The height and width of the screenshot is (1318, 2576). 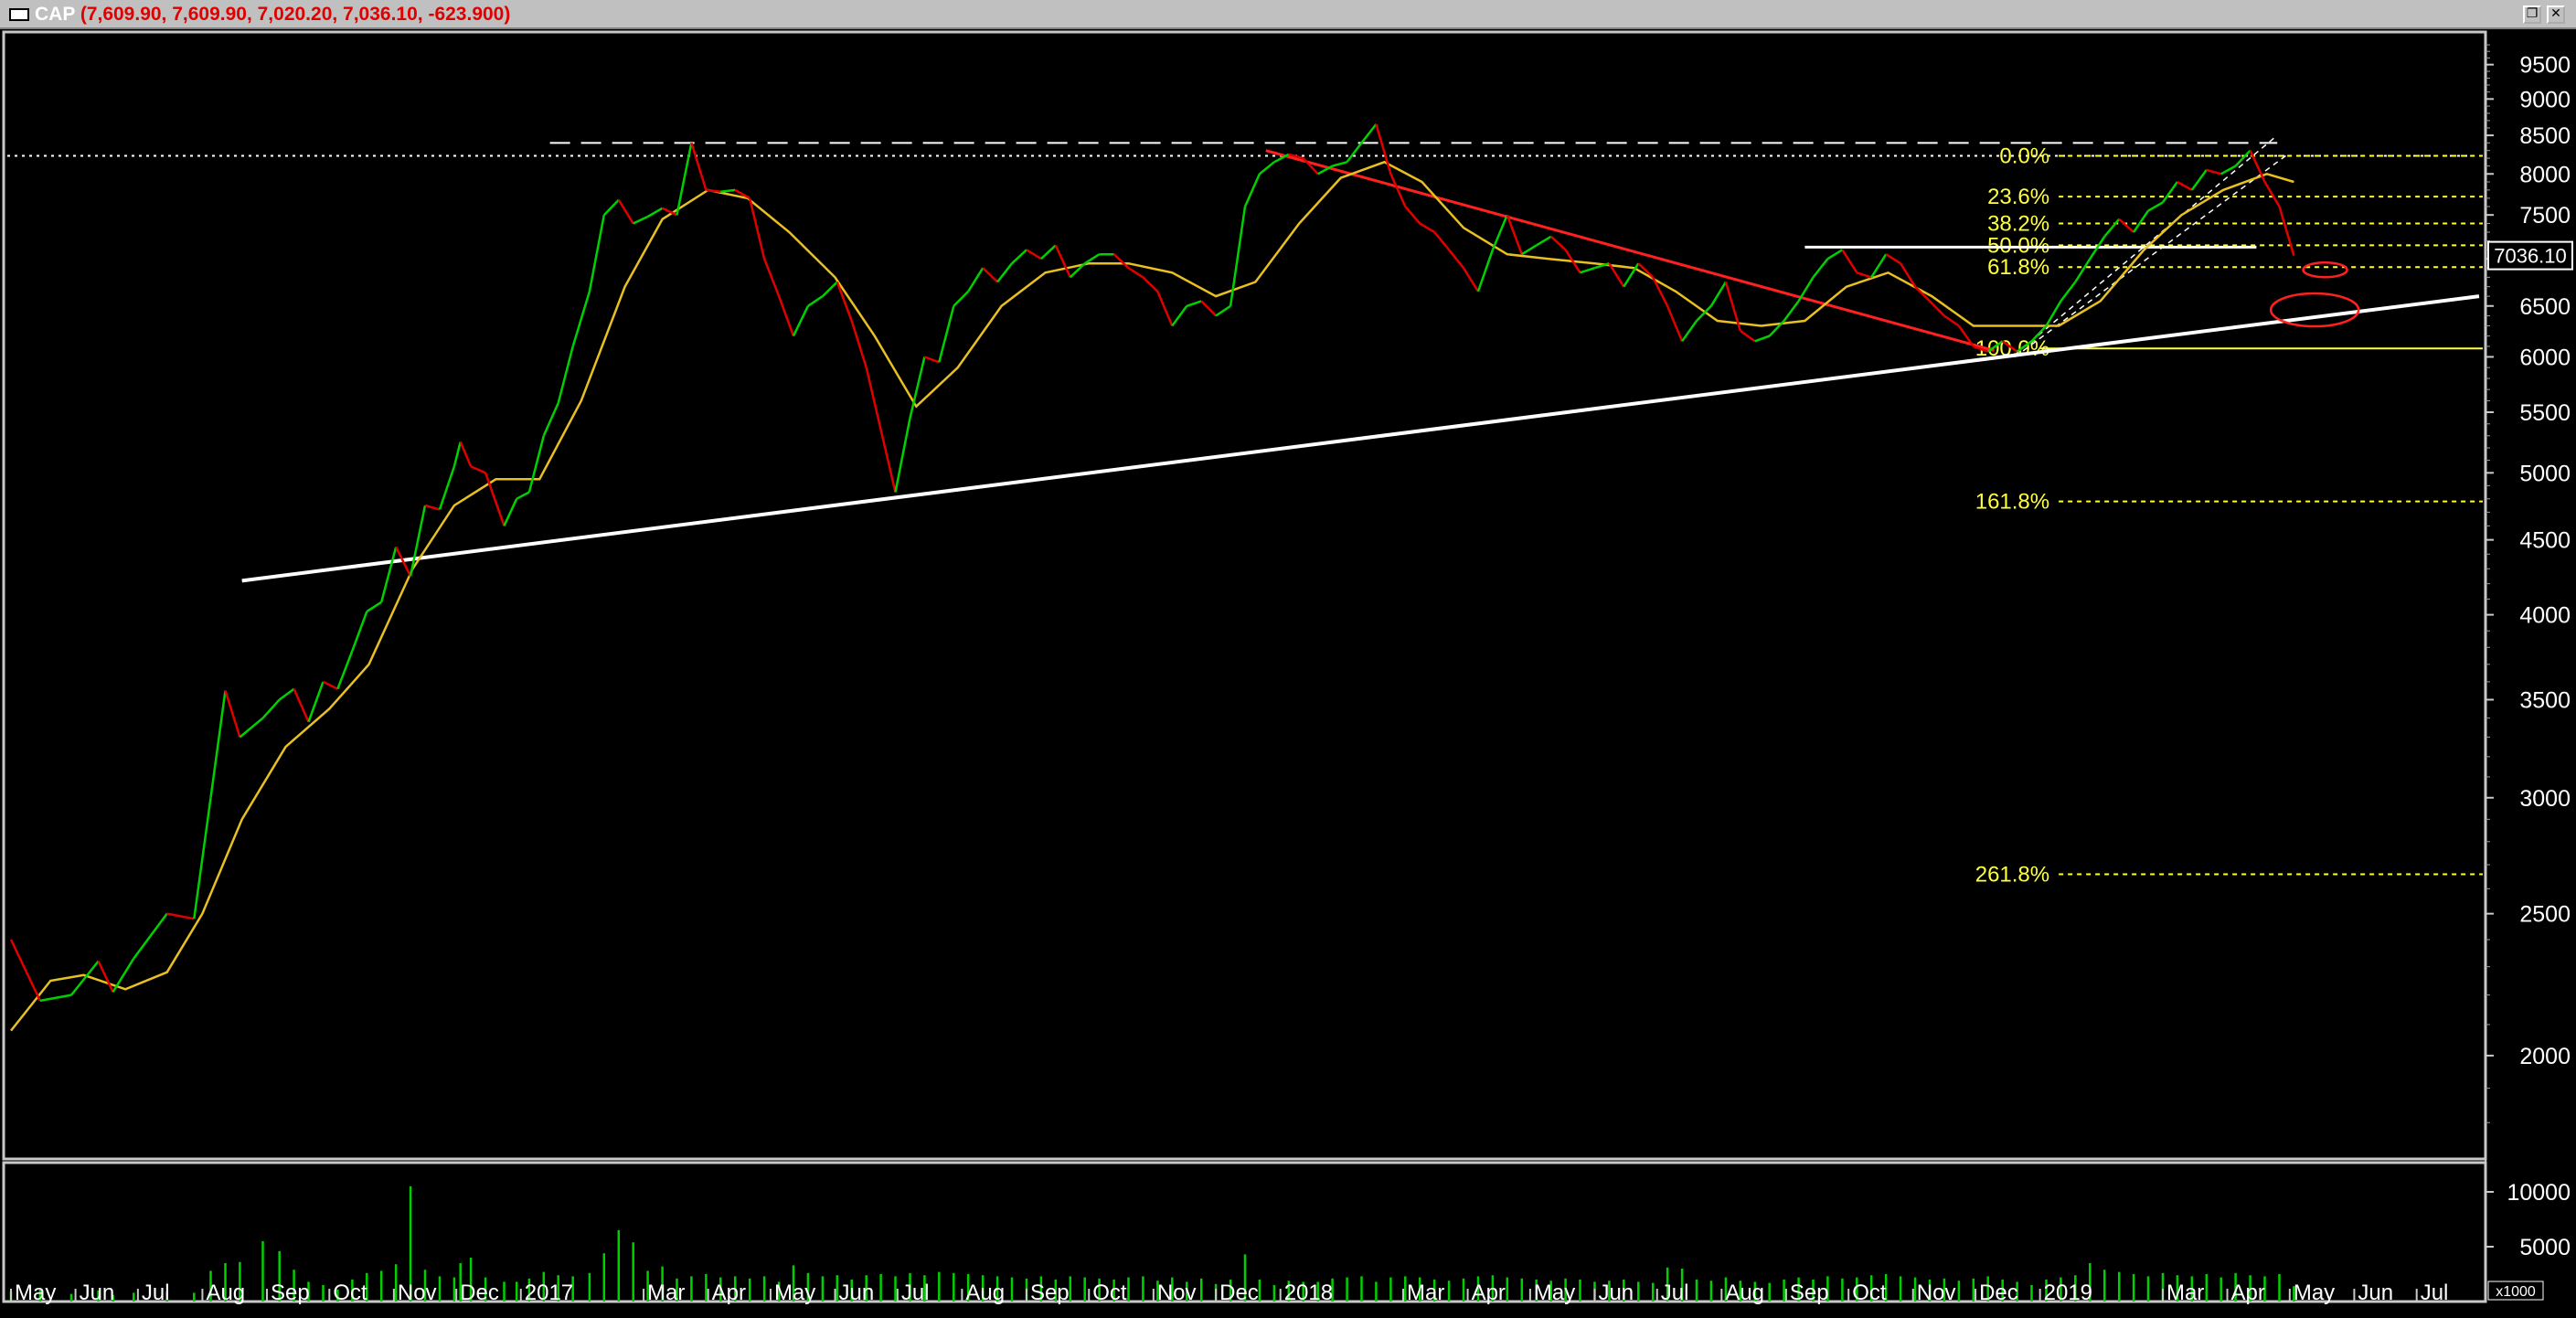 I want to click on volume-tick-label: 5000, so click(x=2545, y=1247).